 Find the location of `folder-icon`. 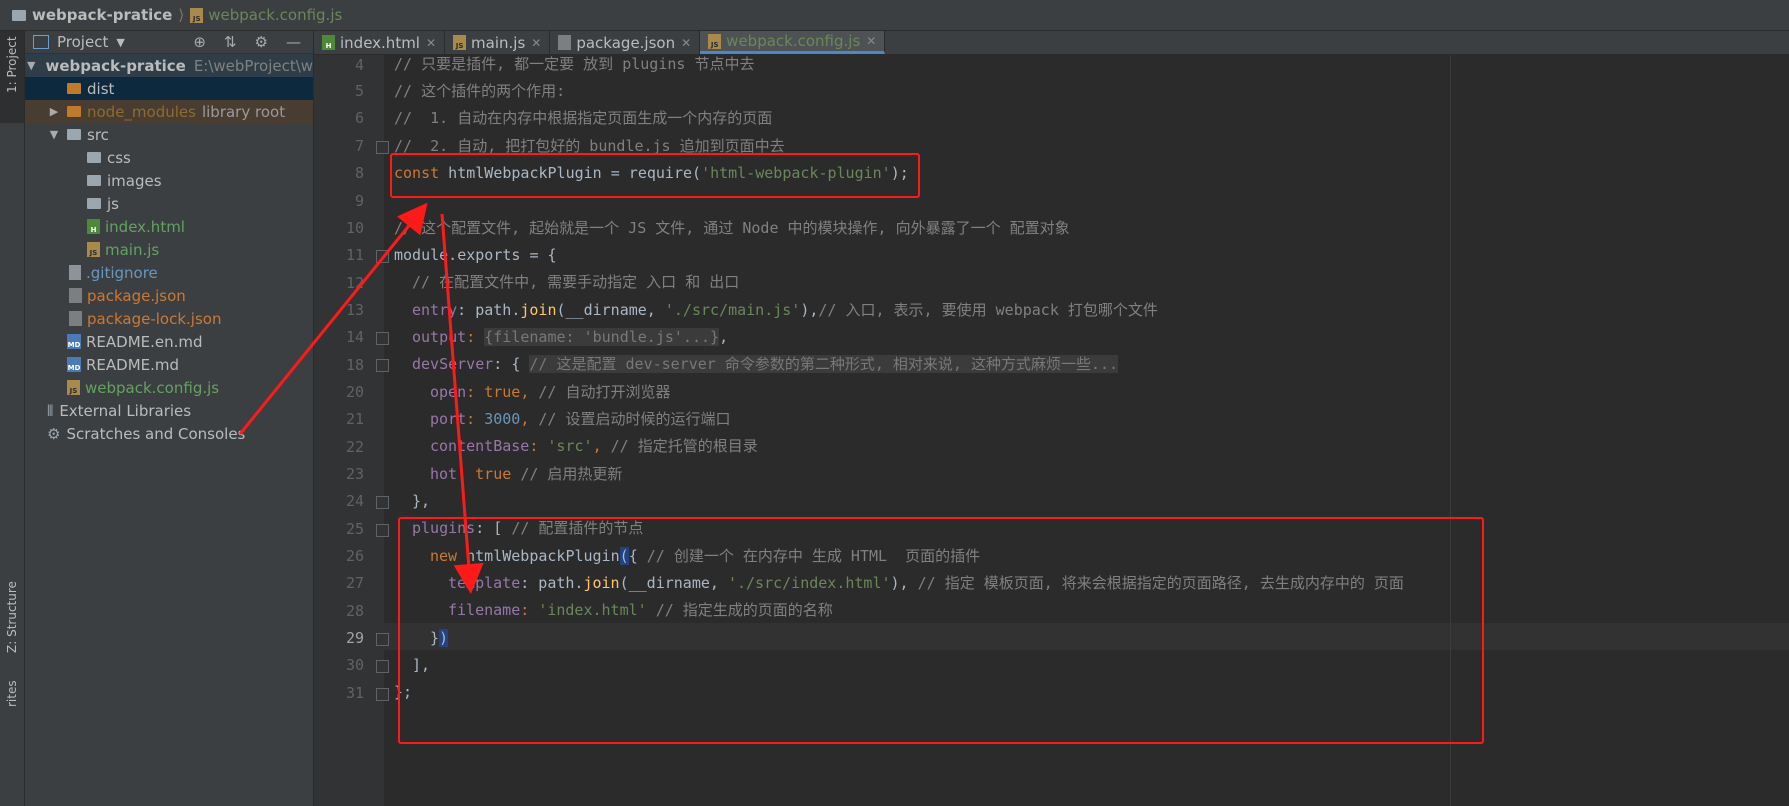

folder-icon is located at coordinates (94, 180).